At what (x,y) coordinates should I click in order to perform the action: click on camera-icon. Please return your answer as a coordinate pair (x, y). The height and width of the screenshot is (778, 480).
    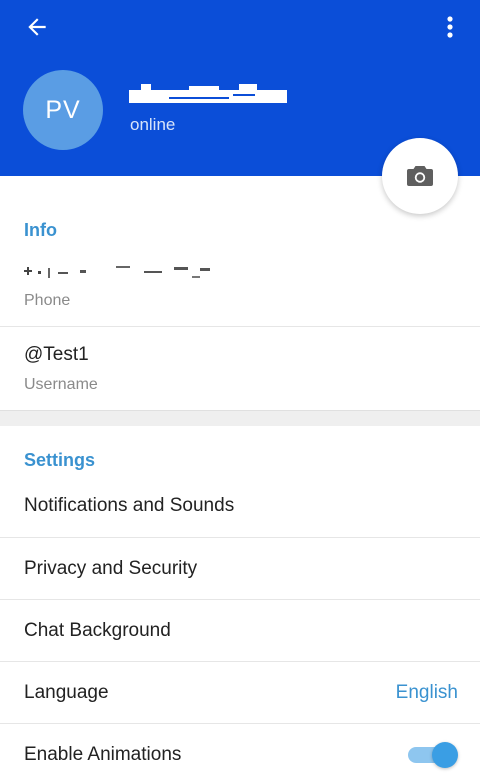
    Looking at the image, I should click on (420, 176).